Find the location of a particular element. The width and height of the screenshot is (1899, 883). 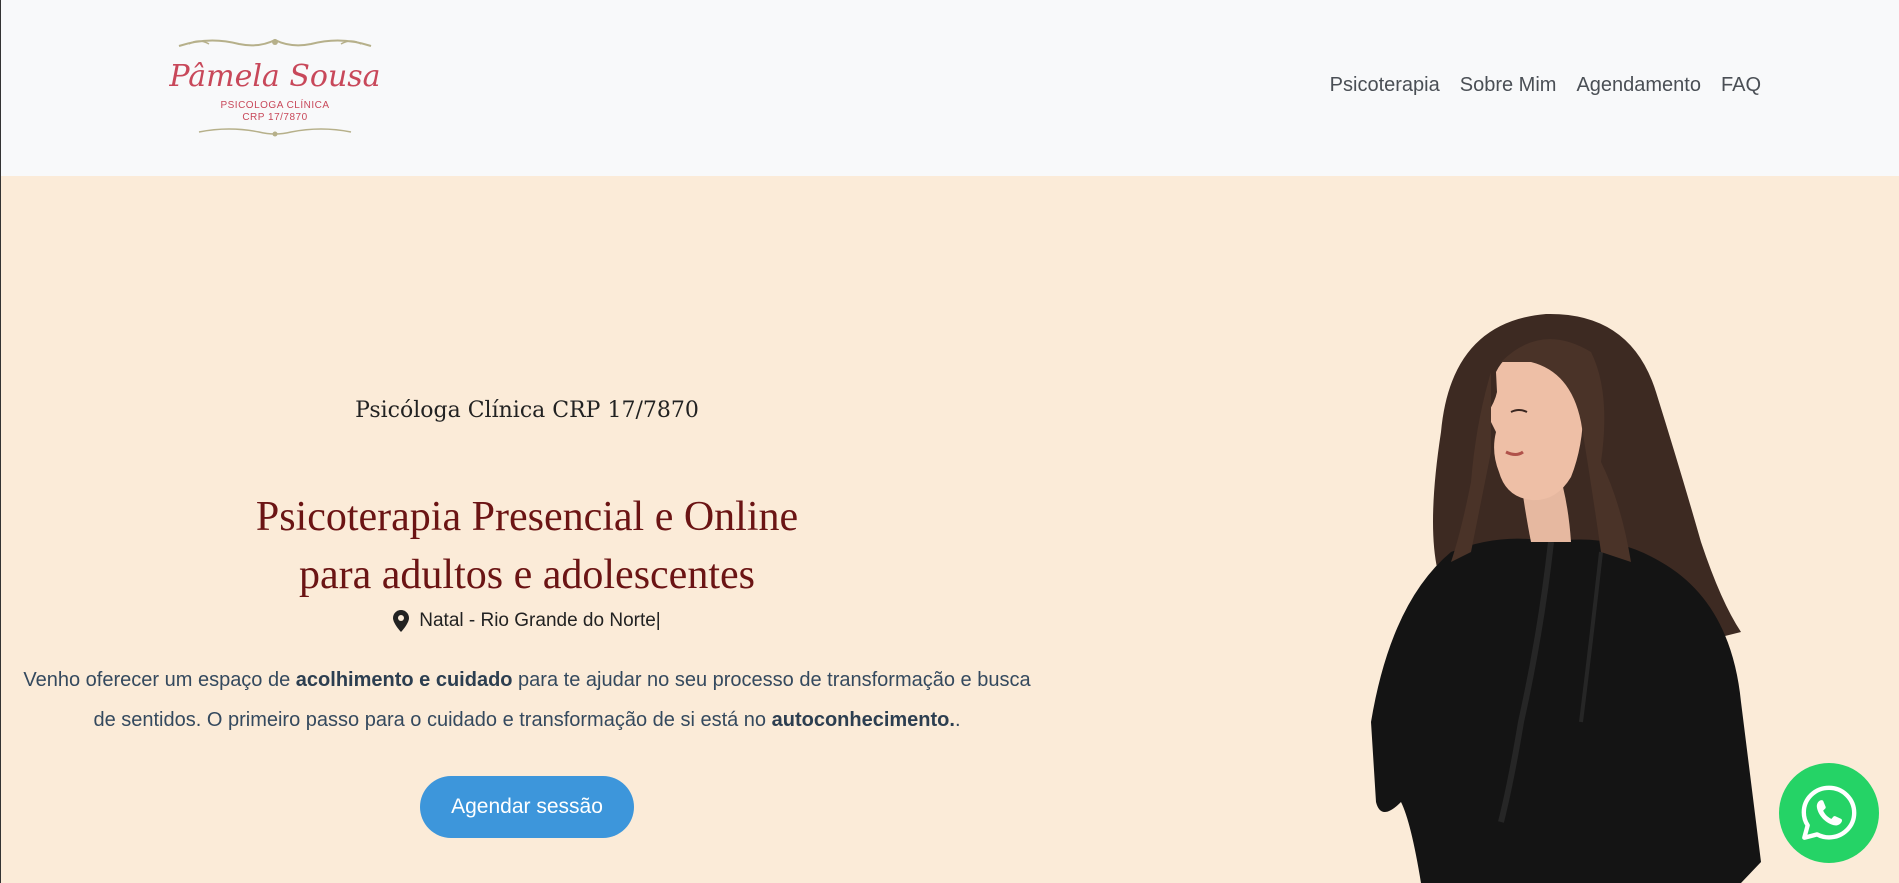

hero-subtitle: Psicóloga Clínica CRP 17/7870 is located at coordinates (527, 410).